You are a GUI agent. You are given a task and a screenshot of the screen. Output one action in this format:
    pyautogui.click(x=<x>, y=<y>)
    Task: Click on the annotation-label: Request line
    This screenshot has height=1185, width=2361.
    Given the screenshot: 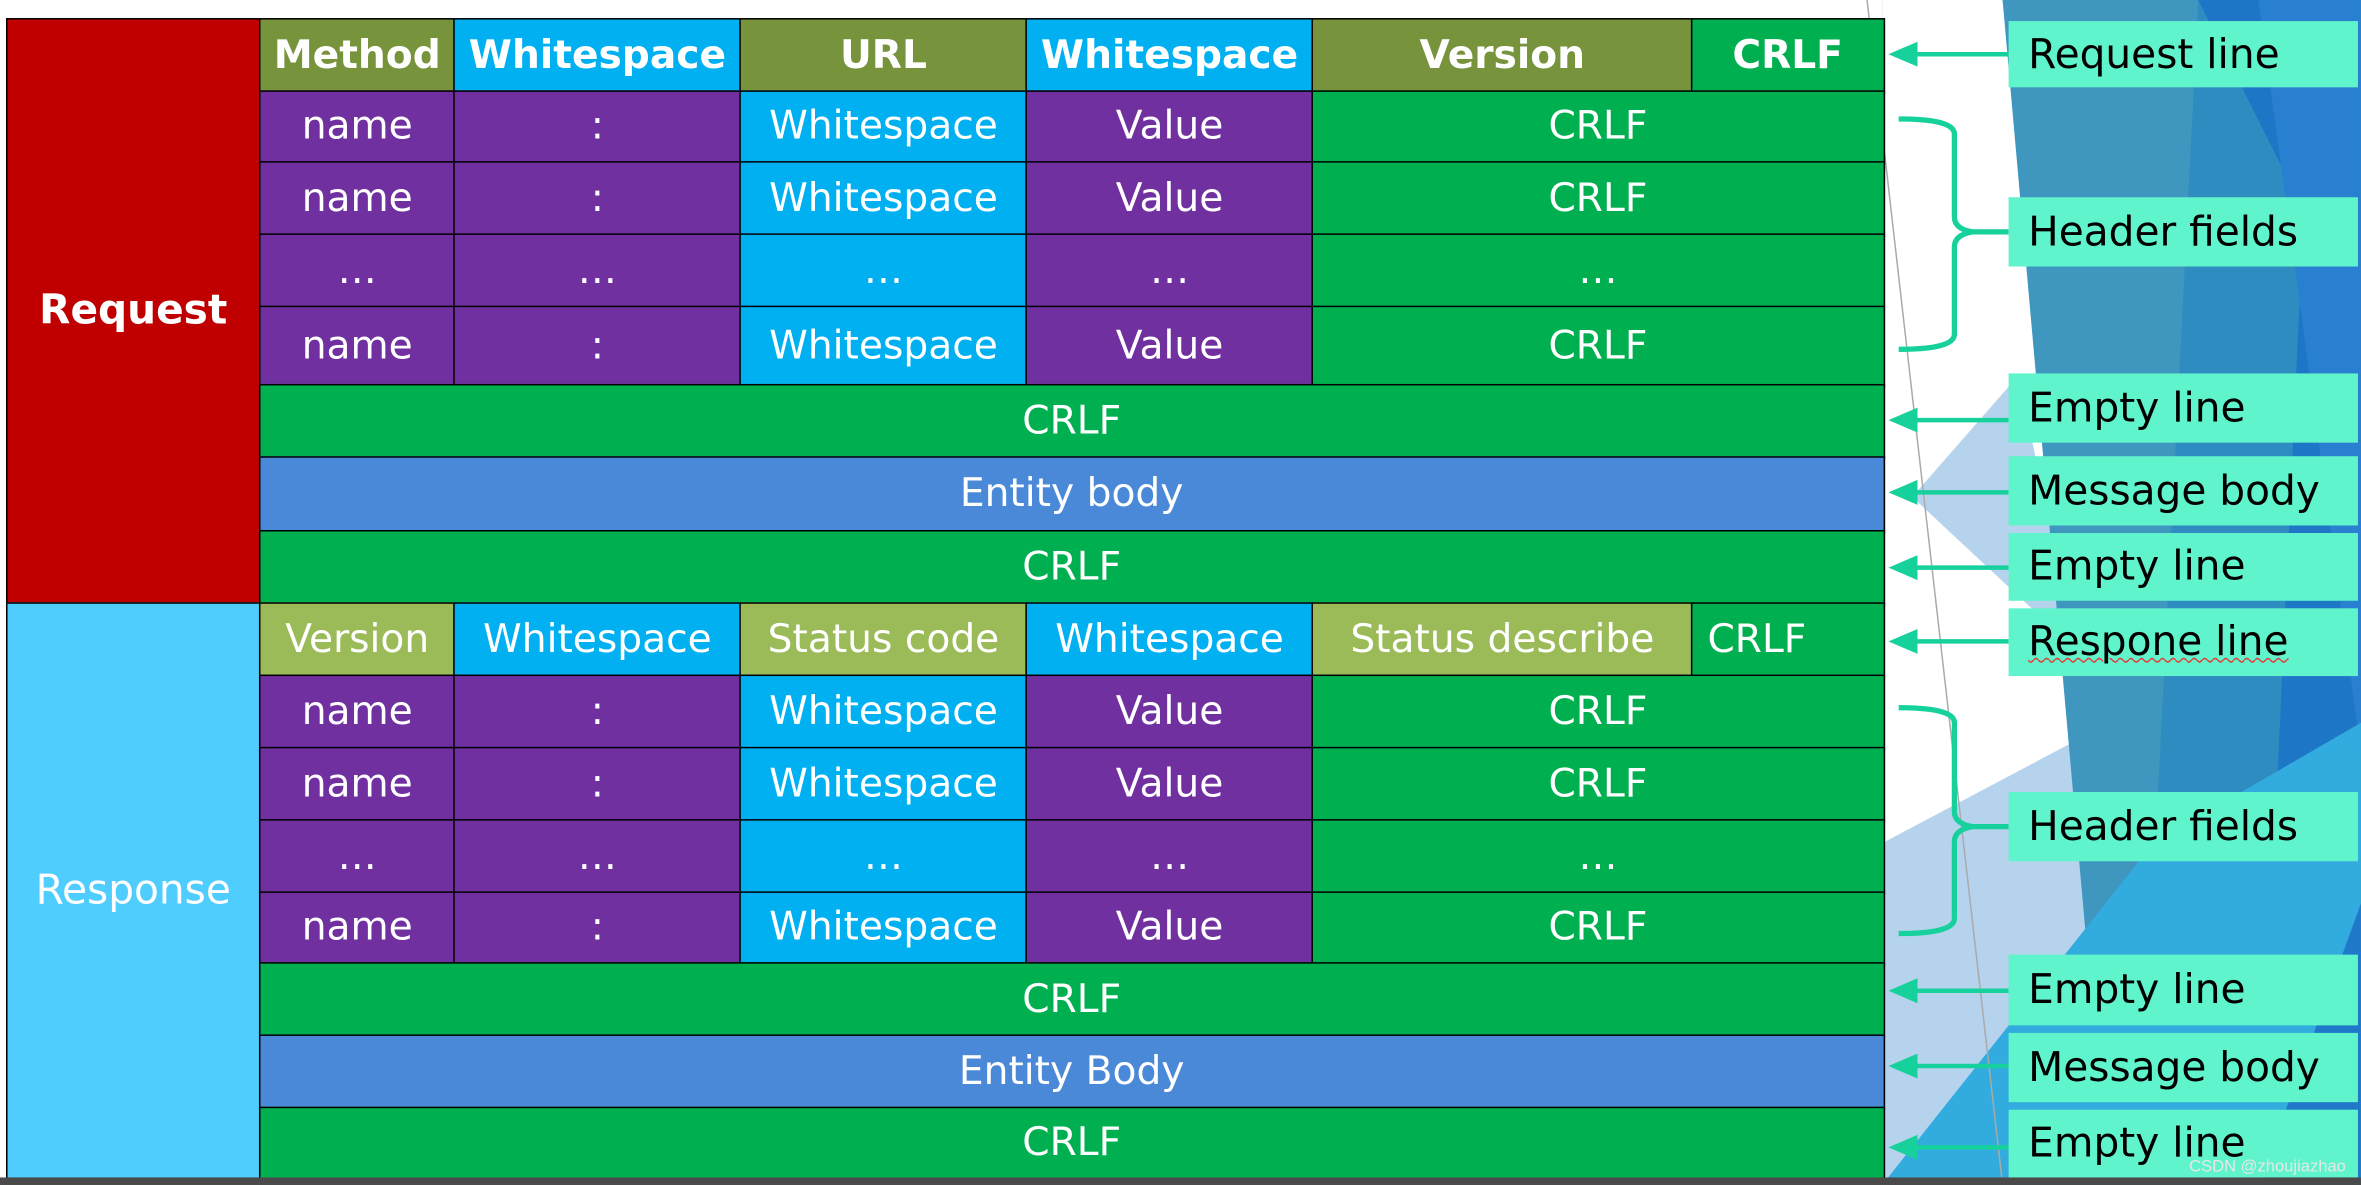 What is the action you would take?
    pyautogui.click(x=2183, y=54)
    